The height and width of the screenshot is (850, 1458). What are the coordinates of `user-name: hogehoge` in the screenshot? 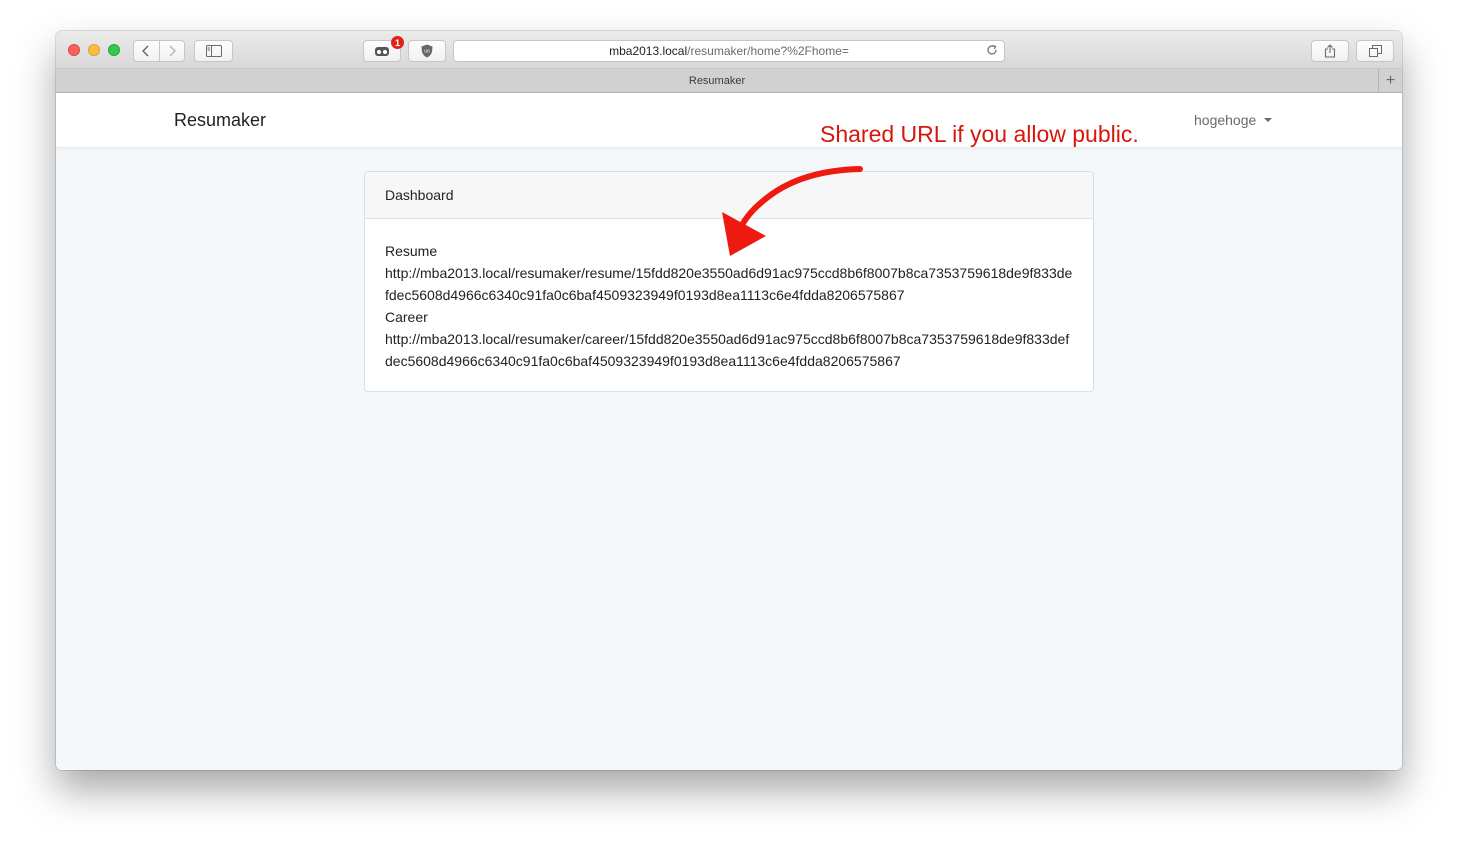 It's located at (1225, 120).